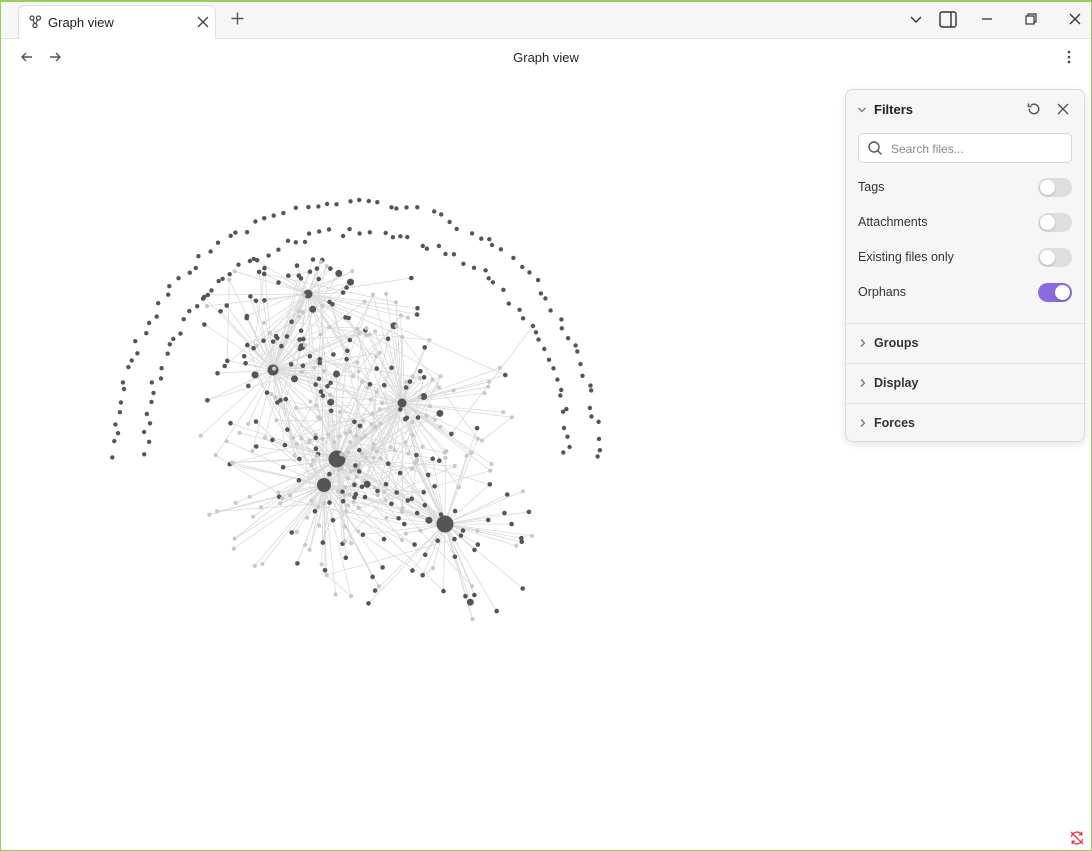 The image size is (1092, 851). I want to click on sidebar-toggle-icon, so click(948, 19).